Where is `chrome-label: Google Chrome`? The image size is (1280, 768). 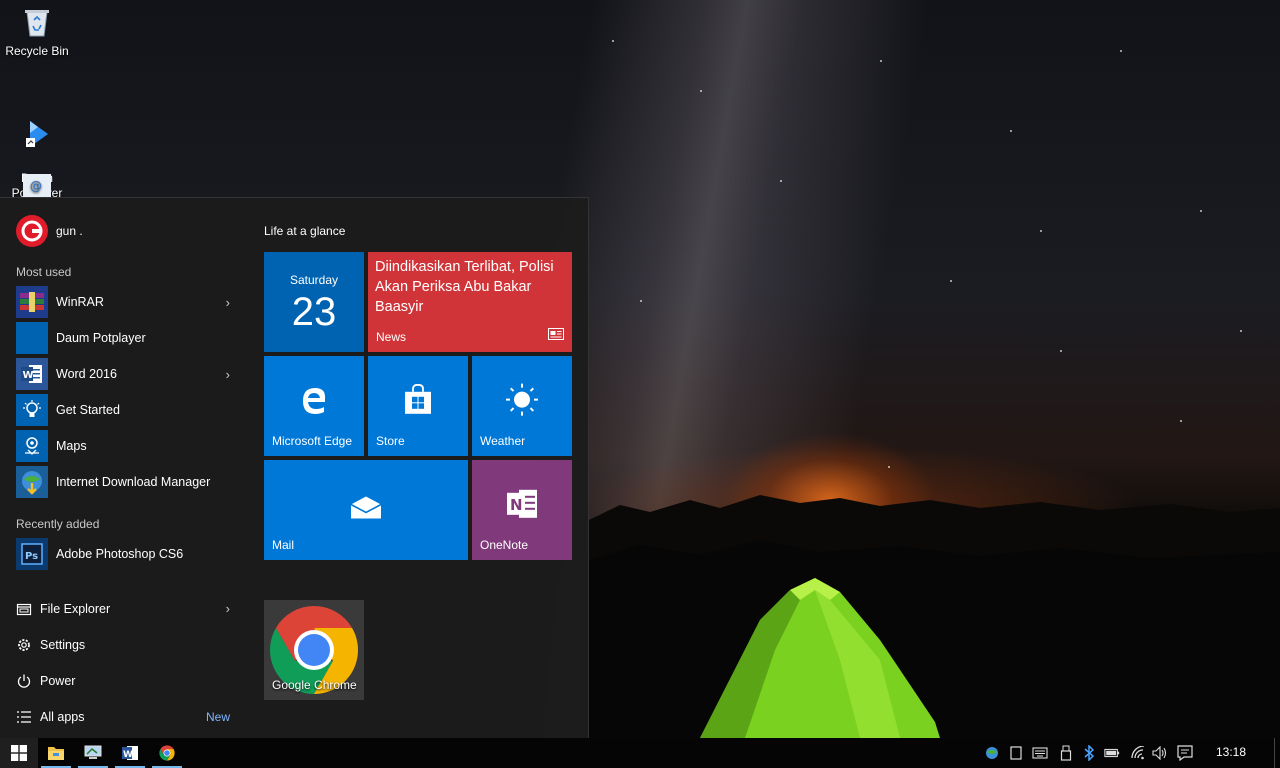 chrome-label: Google Chrome is located at coordinates (314, 685).